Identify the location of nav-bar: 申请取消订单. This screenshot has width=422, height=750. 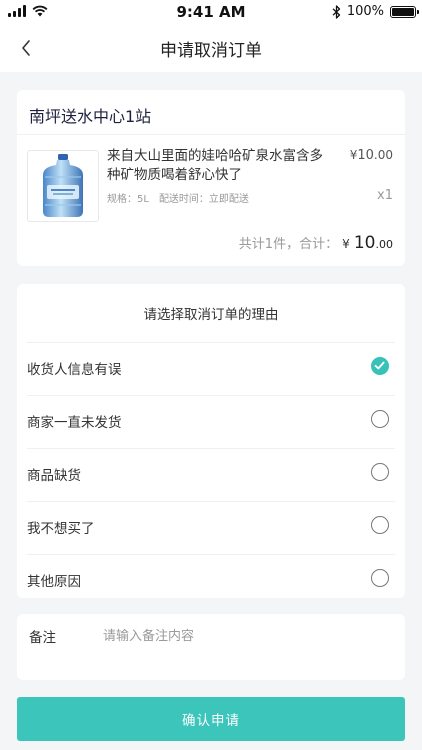
(211, 48).